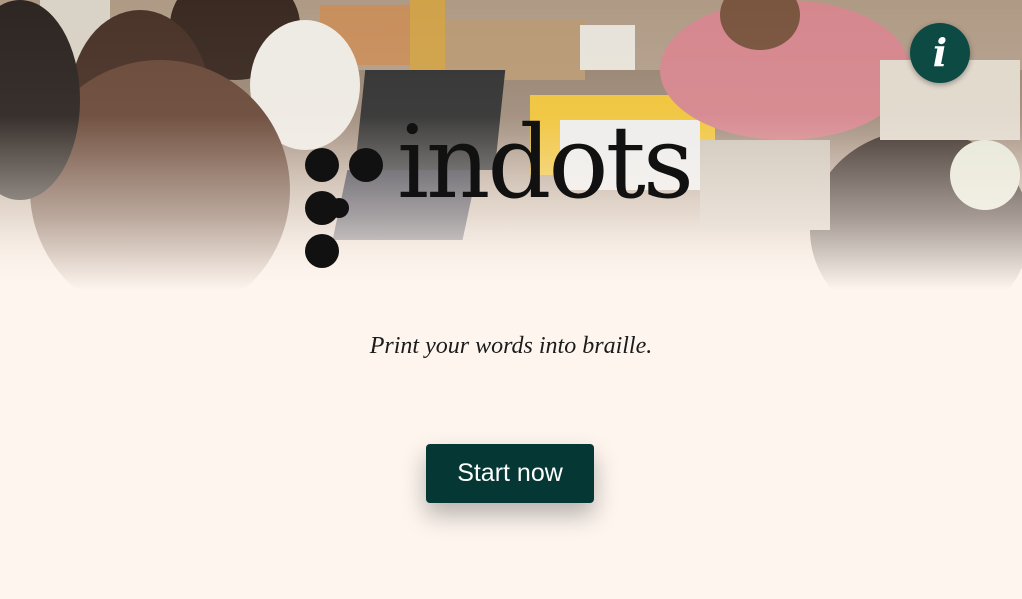 The width and height of the screenshot is (1022, 599). I want to click on logo: indots, so click(515, 191).